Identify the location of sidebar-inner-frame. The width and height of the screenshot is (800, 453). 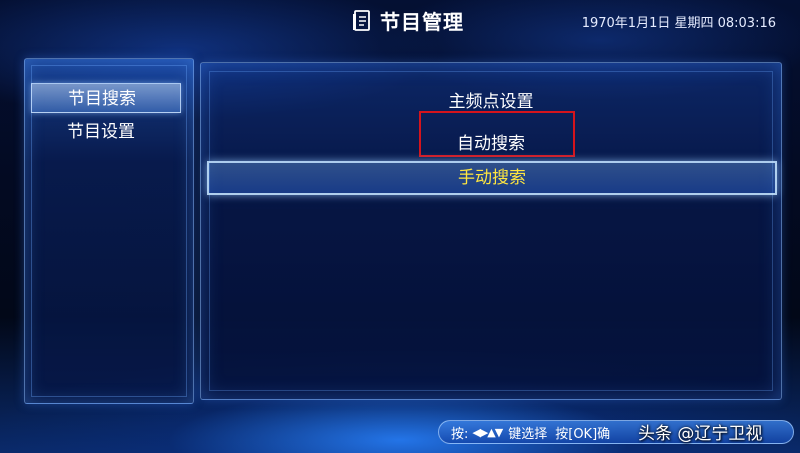
(109, 231).